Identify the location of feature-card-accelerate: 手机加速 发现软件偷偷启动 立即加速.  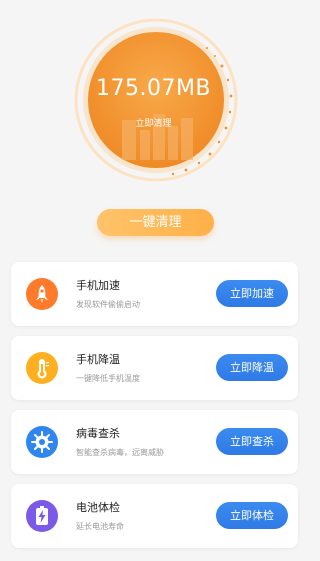
(154, 294).